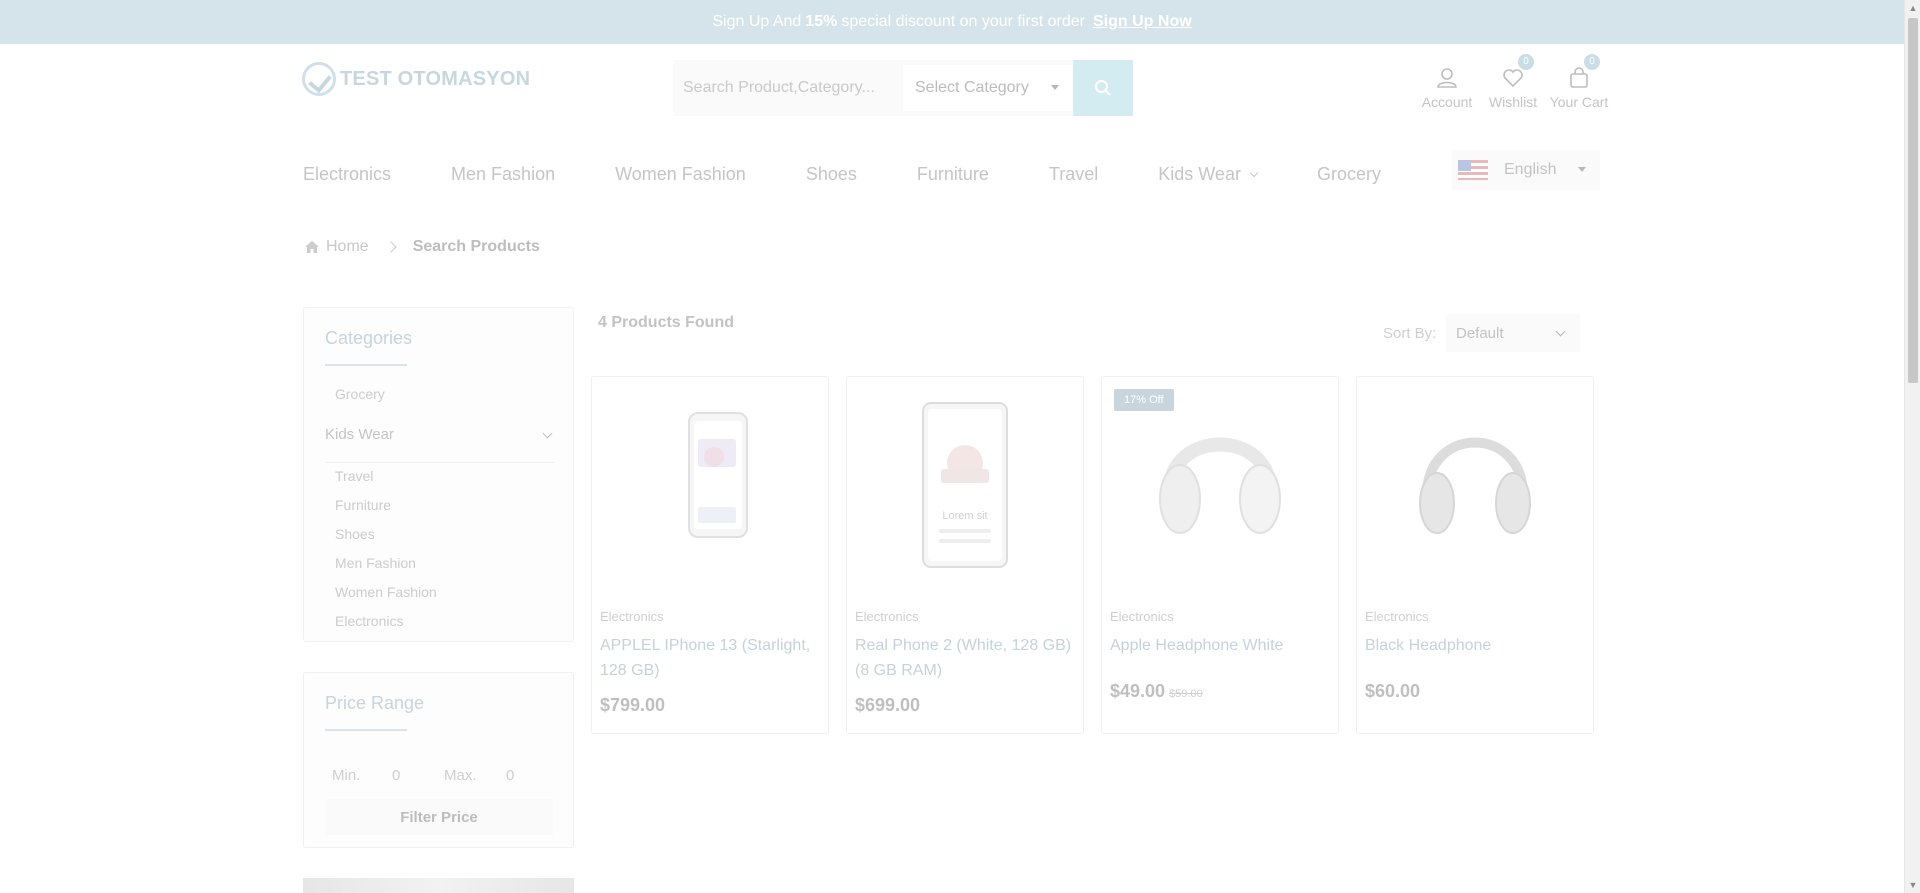 The height and width of the screenshot is (893, 1920). What do you see at coordinates (965, 485) in the screenshot?
I see `phone-product-image: Lorem sit` at bounding box center [965, 485].